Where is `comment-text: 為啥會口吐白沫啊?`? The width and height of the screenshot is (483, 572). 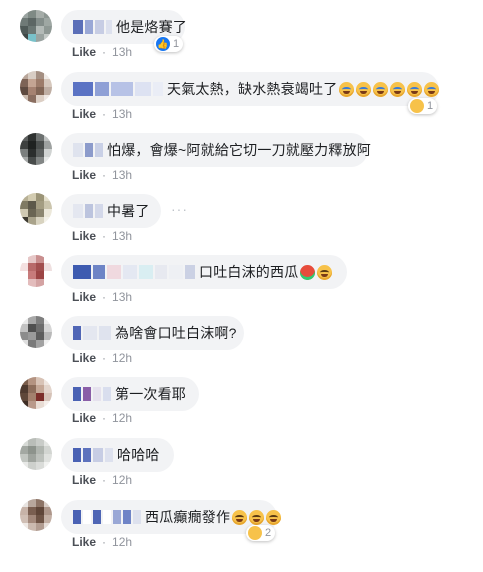
comment-text: 為啥會口吐白沫啊? is located at coordinates (176, 333).